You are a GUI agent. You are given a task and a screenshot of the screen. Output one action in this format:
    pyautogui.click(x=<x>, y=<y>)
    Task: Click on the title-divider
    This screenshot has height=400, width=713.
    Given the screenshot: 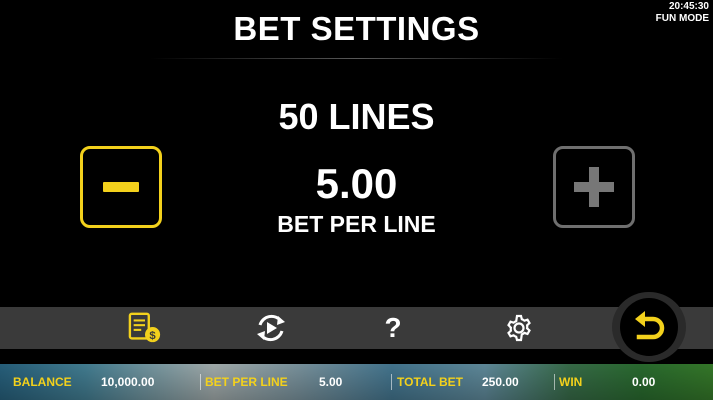 What is the action you would take?
    pyautogui.click(x=356, y=58)
    